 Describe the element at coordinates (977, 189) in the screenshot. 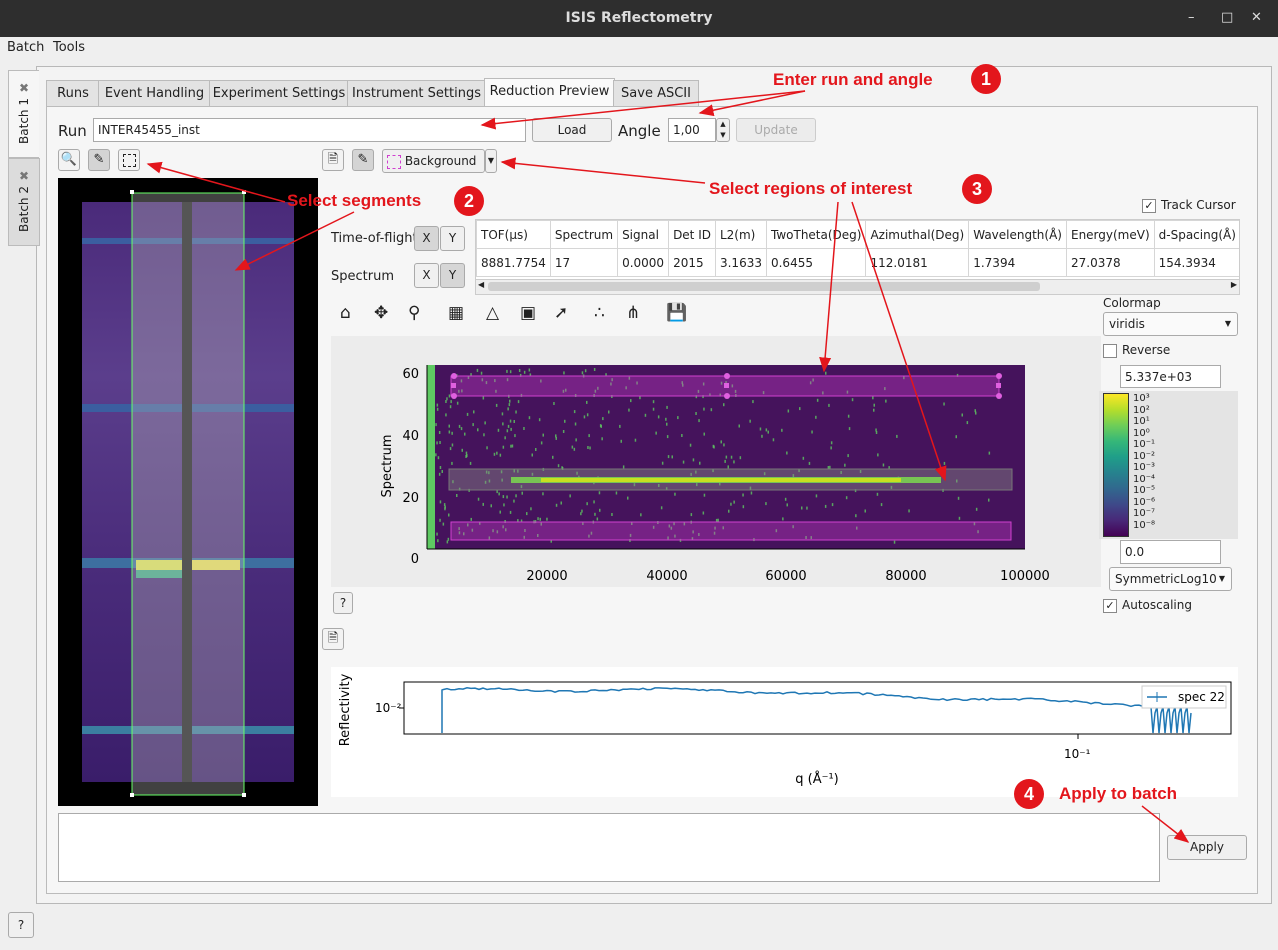

I see `annotation-badge-3: 3` at that location.